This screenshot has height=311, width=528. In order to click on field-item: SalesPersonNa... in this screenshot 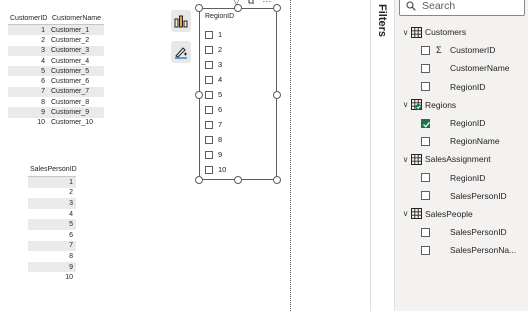, I will do `click(464, 250)`.